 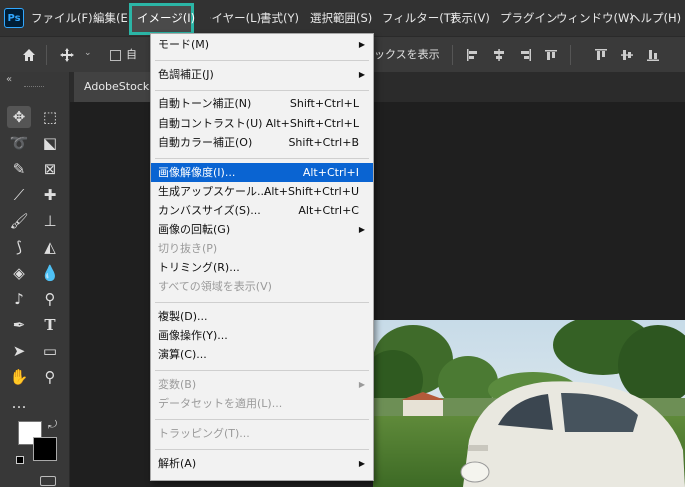 What do you see at coordinates (166, 18) in the screenshot?
I see `menu-image: イメージ(I)` at bounding box center [166, 18].